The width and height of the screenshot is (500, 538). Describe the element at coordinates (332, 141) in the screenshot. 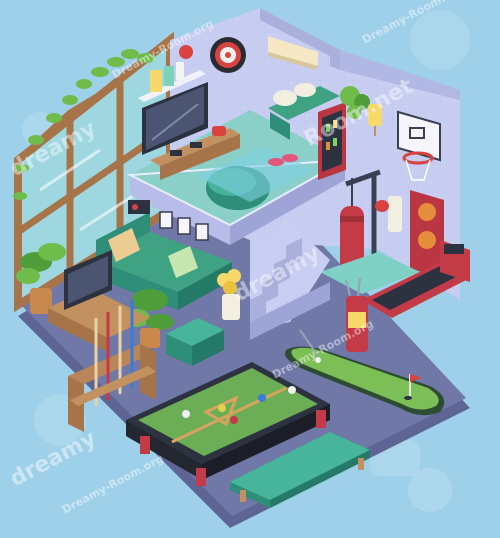

I see `fridge-icon` at that location.